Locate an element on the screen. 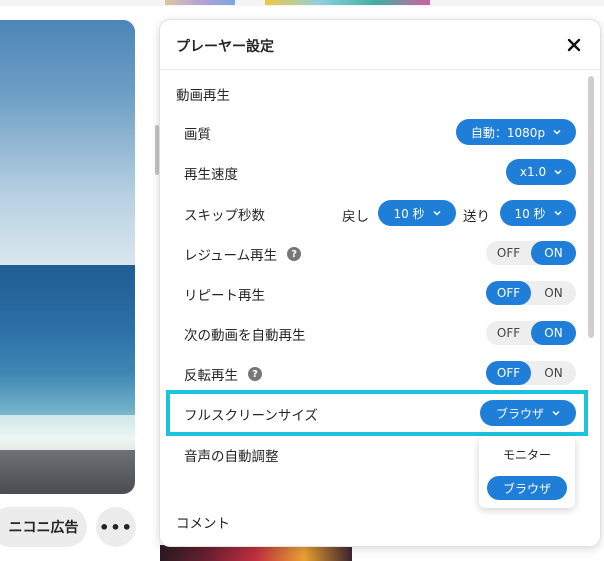 The image size is (604, 561). speed-label: 再生速度 is located at coordinates (211, 175).